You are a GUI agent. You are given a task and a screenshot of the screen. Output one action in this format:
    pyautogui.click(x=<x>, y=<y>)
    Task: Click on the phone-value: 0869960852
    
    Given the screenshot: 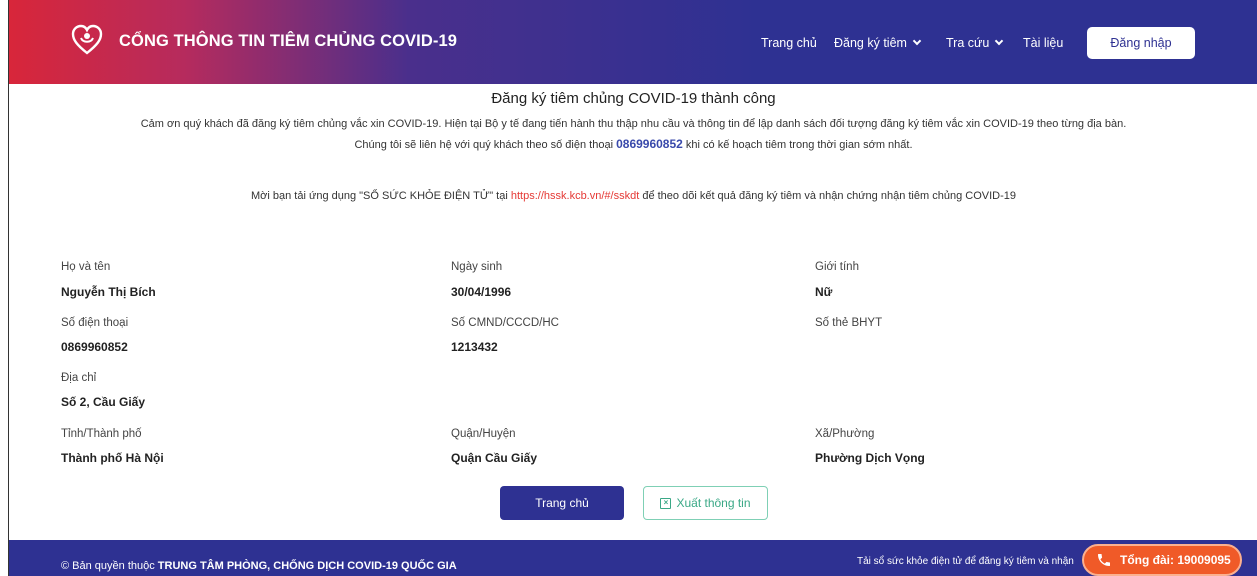 What is the action you would take?
    pyautogui.click(x=94, y=347)
    